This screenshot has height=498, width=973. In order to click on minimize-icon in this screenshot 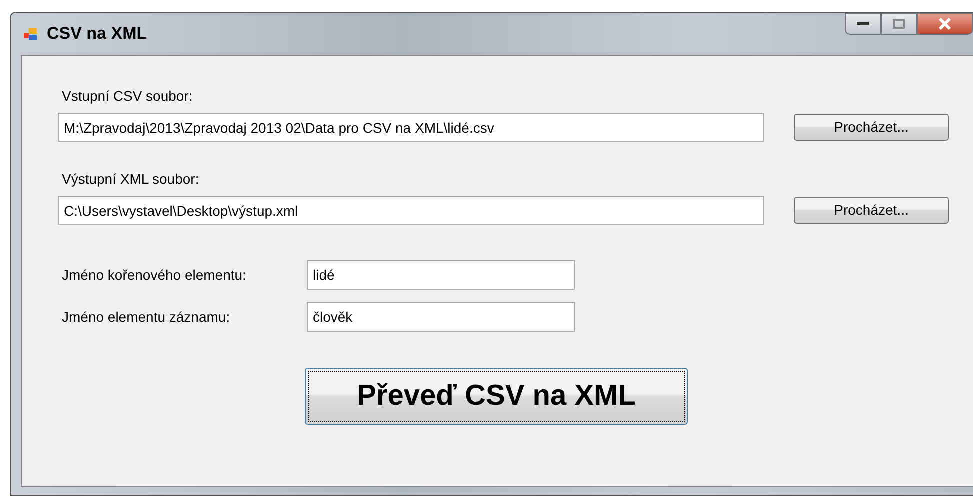, I will do `click(863, 24)`.